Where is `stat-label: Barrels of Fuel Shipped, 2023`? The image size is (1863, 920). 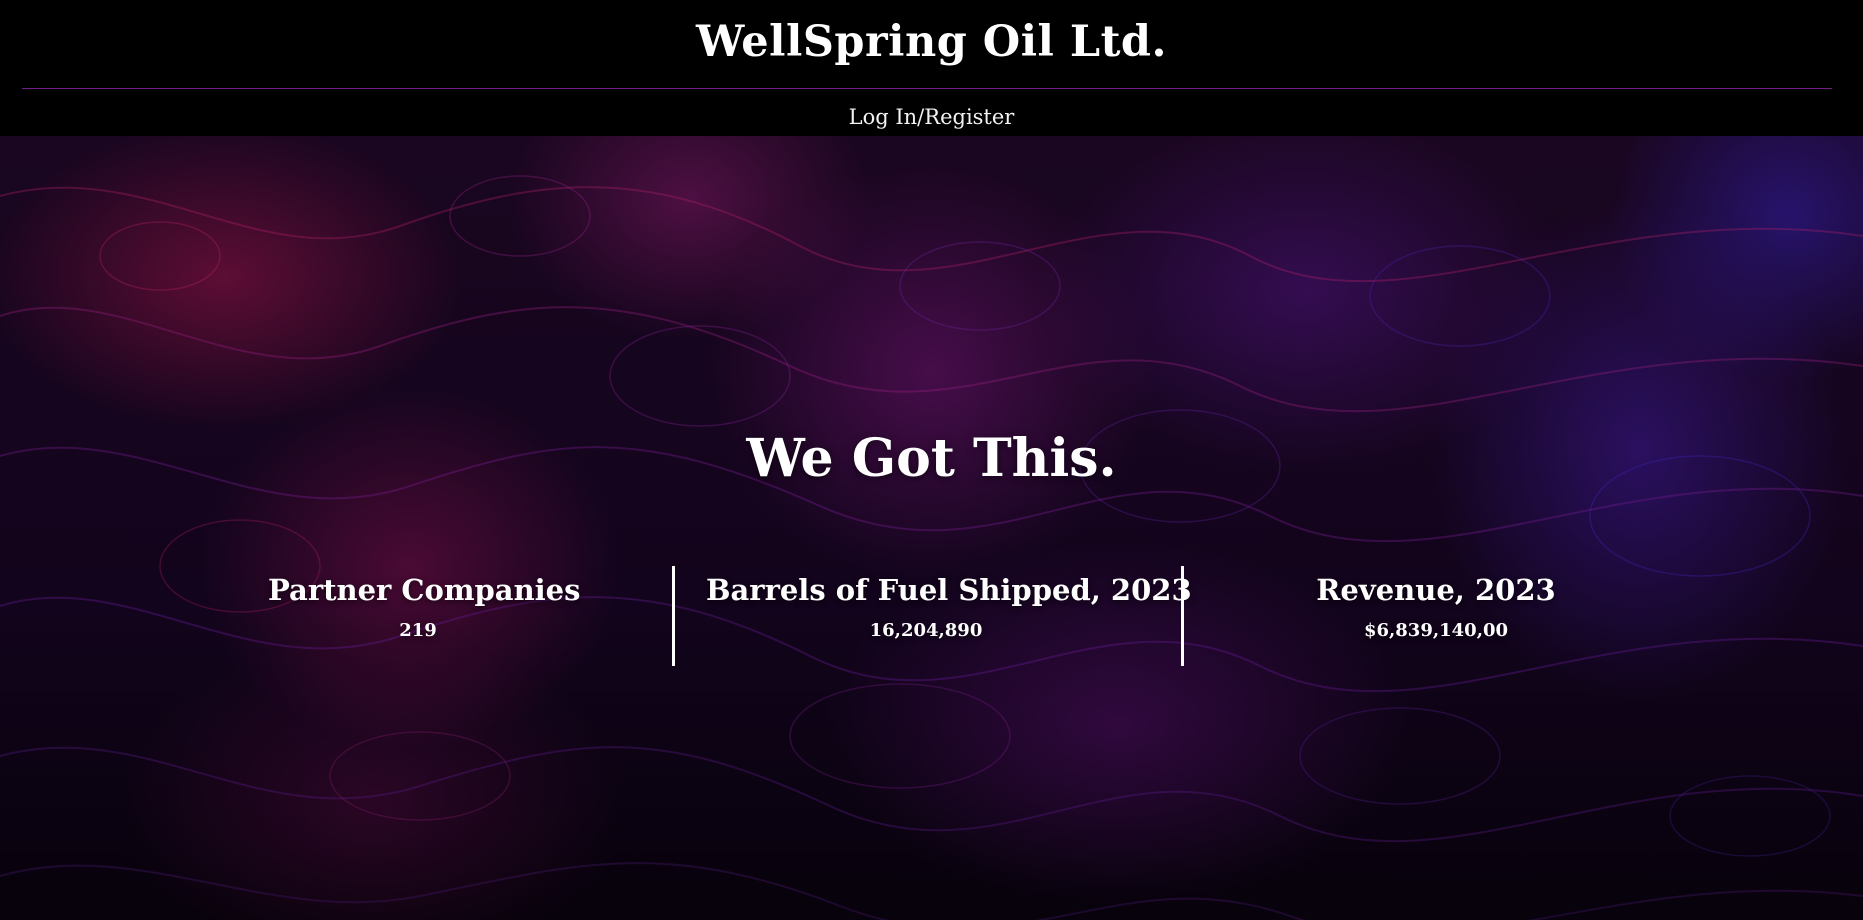 stat-label: Barrels of Fuel Shipped, 2023 is located at coordinates (949, 590).